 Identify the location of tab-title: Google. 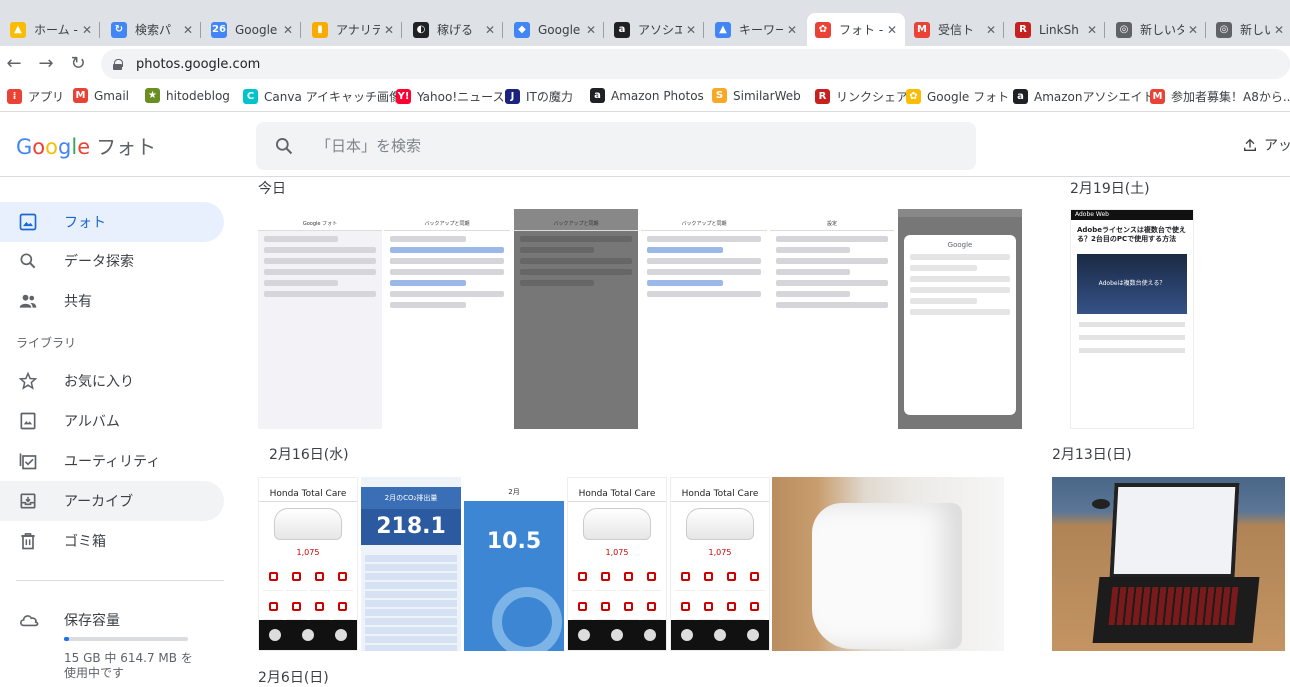
(559, 29).